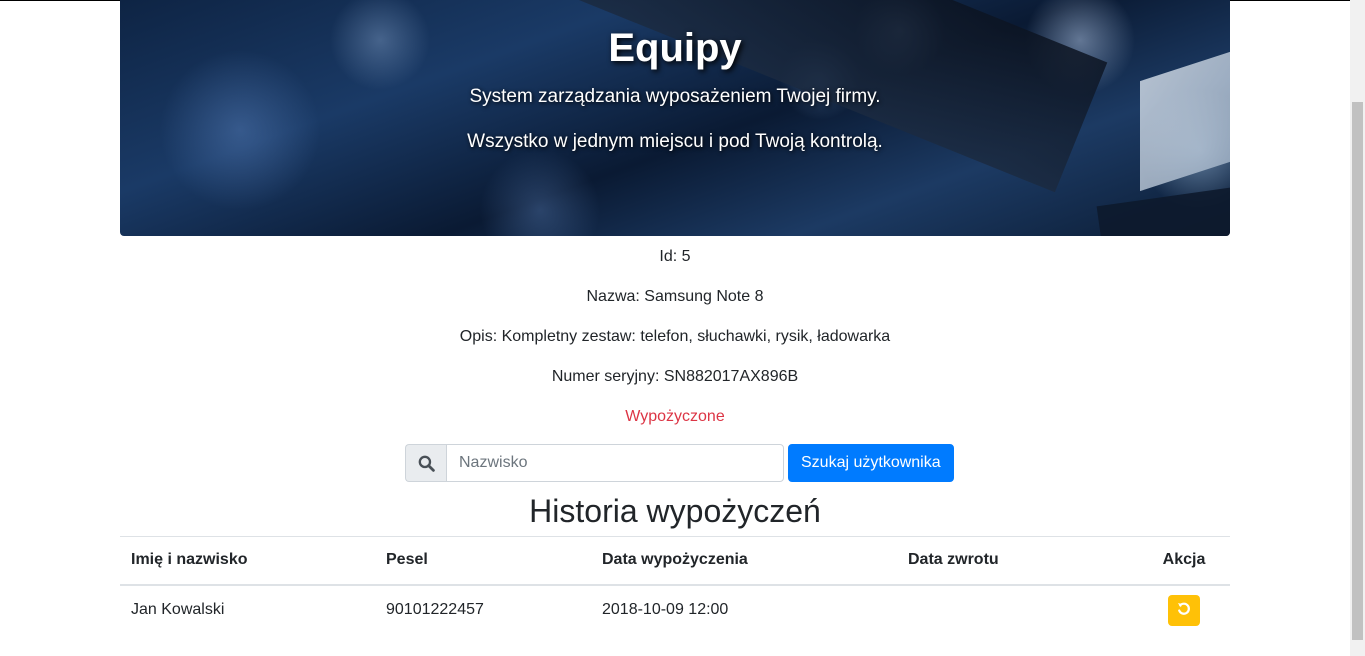  I want to click on app-title: Equipy, so click(675, 48).